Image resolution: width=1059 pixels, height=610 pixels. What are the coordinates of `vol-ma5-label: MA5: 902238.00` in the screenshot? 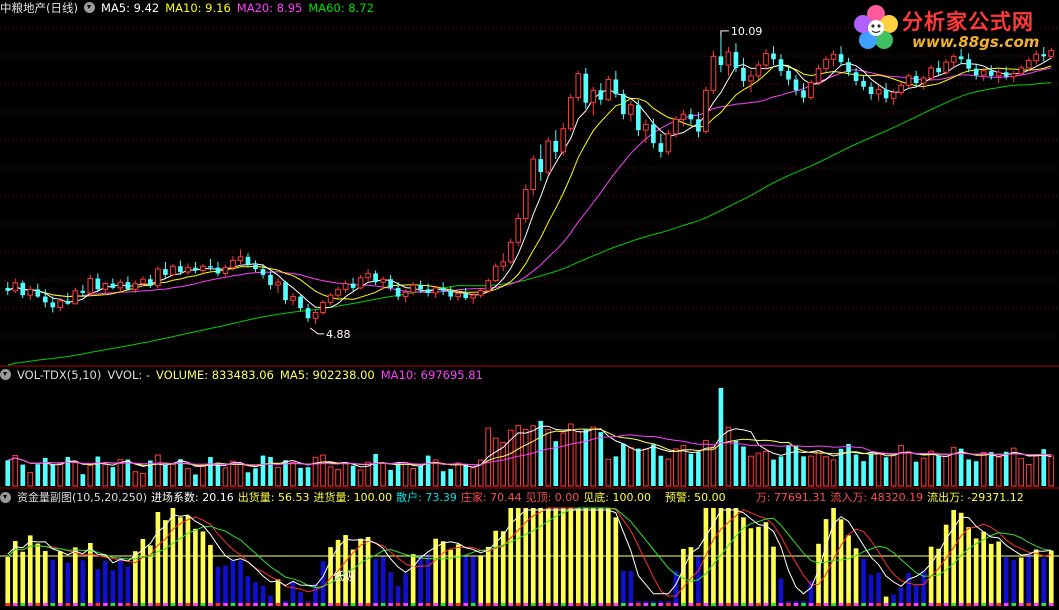 It's located at (327, 375).